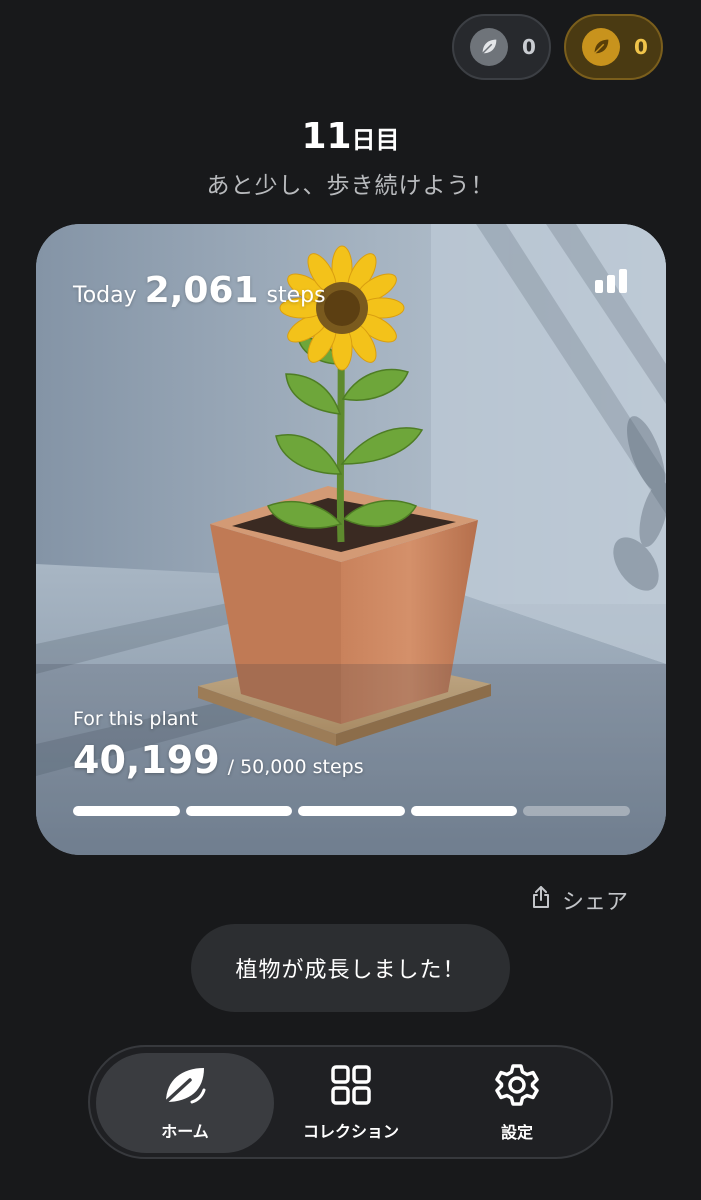 This screenshot has height=1200, width=701. I want to click on tab-collection: コレクション, so click(351, 1103).